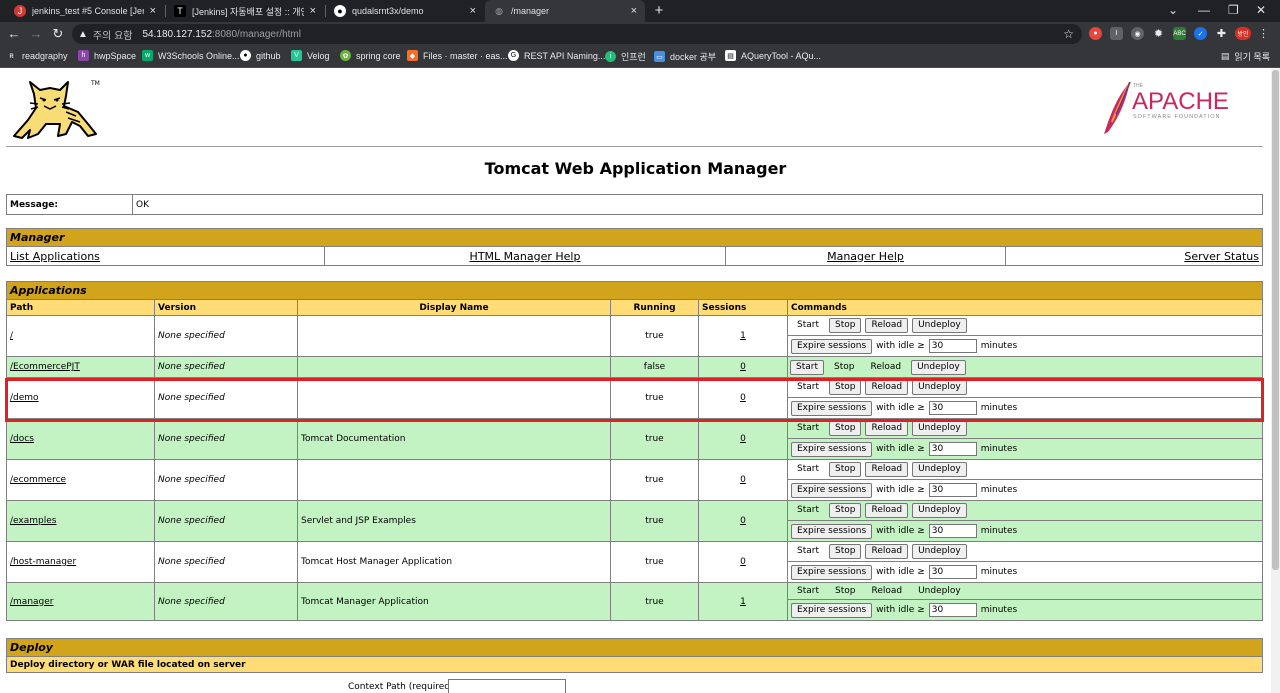 The image size is (1280, 693). What do you see at coordinates (1116, 33) in the screenshot?
I see `extension-info-icon: I` at bounding box center [1116, 33].